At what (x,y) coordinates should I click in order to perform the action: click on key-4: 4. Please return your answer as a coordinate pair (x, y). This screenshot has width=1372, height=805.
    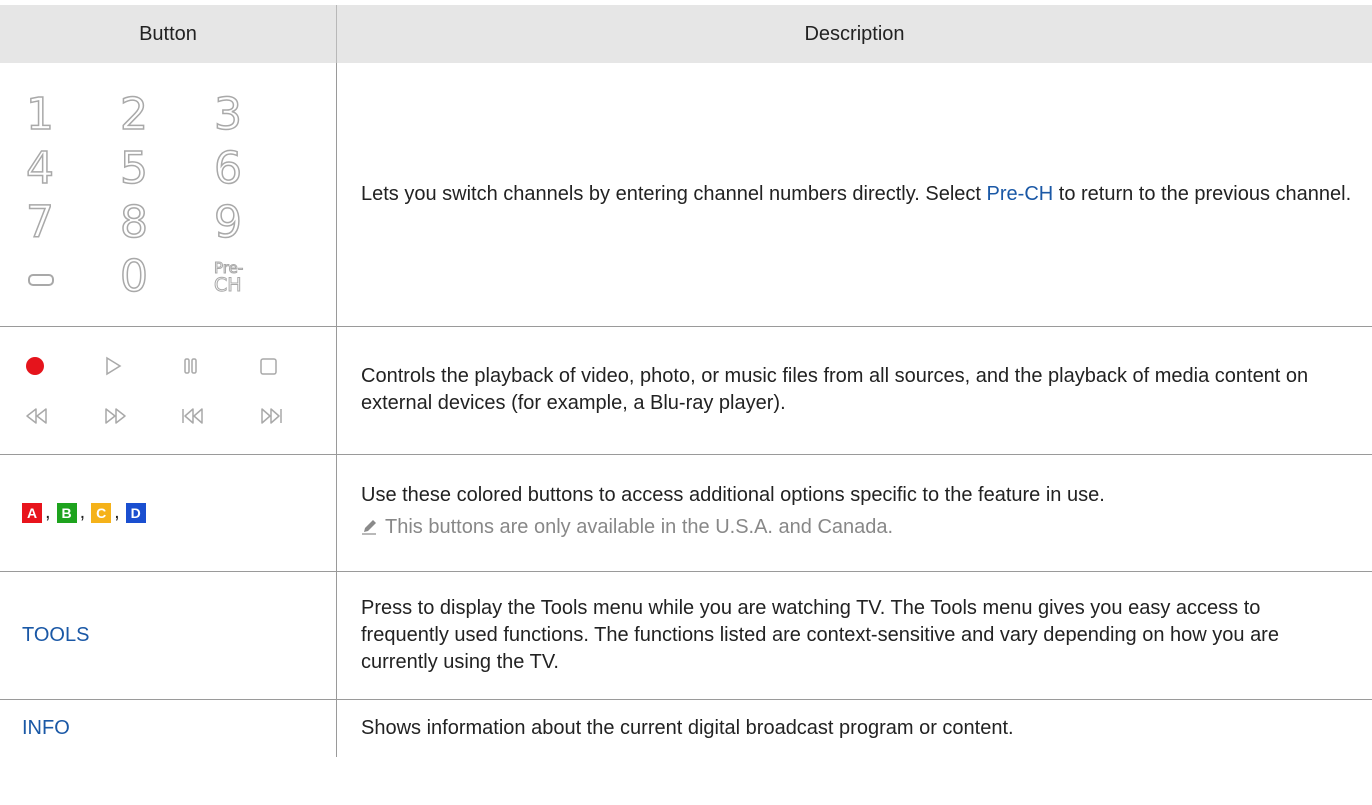
    Looking at the image, I should click on (40, 169).